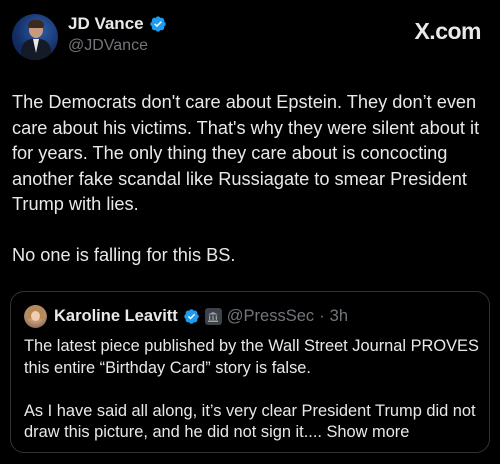  Describe the element at coordinates (108, 46) in the screenshot. I see `author-handle: @JDVance` at that location.